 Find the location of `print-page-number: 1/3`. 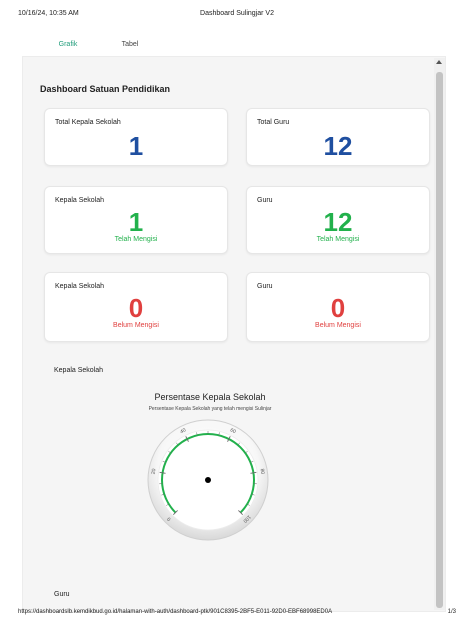

print-page-number: 1/3 is located at coordinates (451, 612).